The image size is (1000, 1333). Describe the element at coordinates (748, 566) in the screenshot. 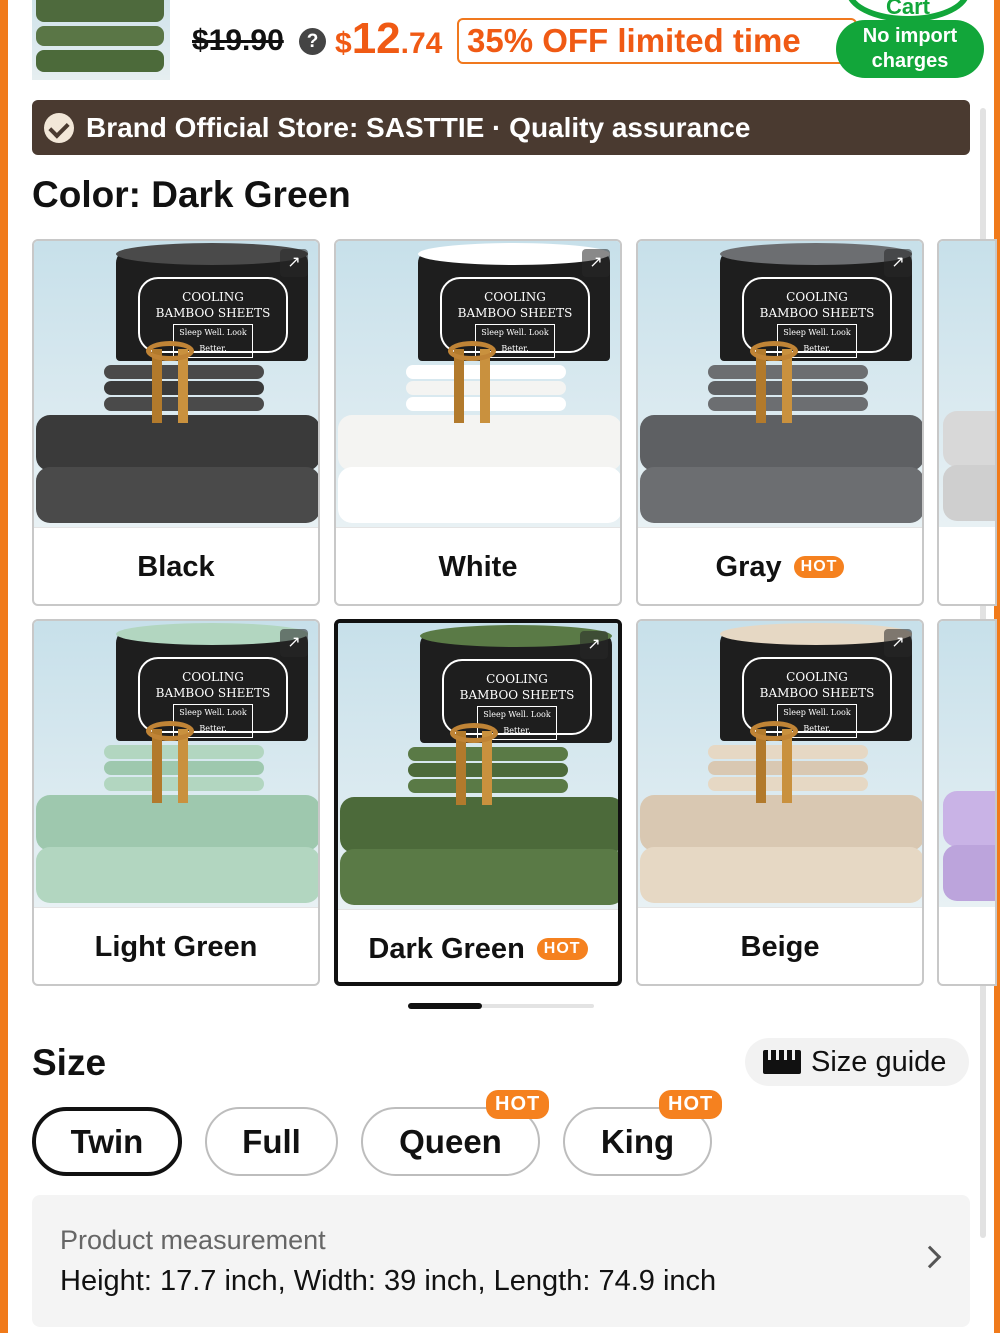

I see `color-name: Gray` at that location.